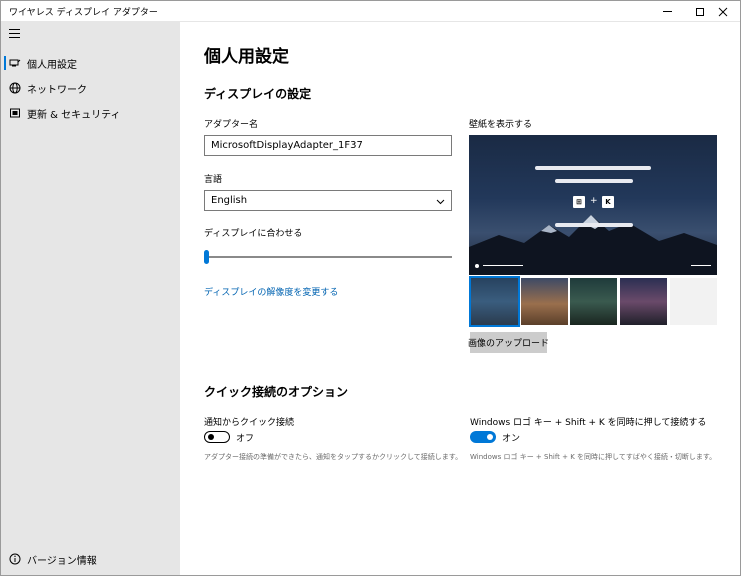 This screenshot has width=741, height=576. What do you see at coordinates (74, 115) in the screenshot?
I see `sidebar-item-label: 更新 & セキュリティ` at bounding box center [74, 115].